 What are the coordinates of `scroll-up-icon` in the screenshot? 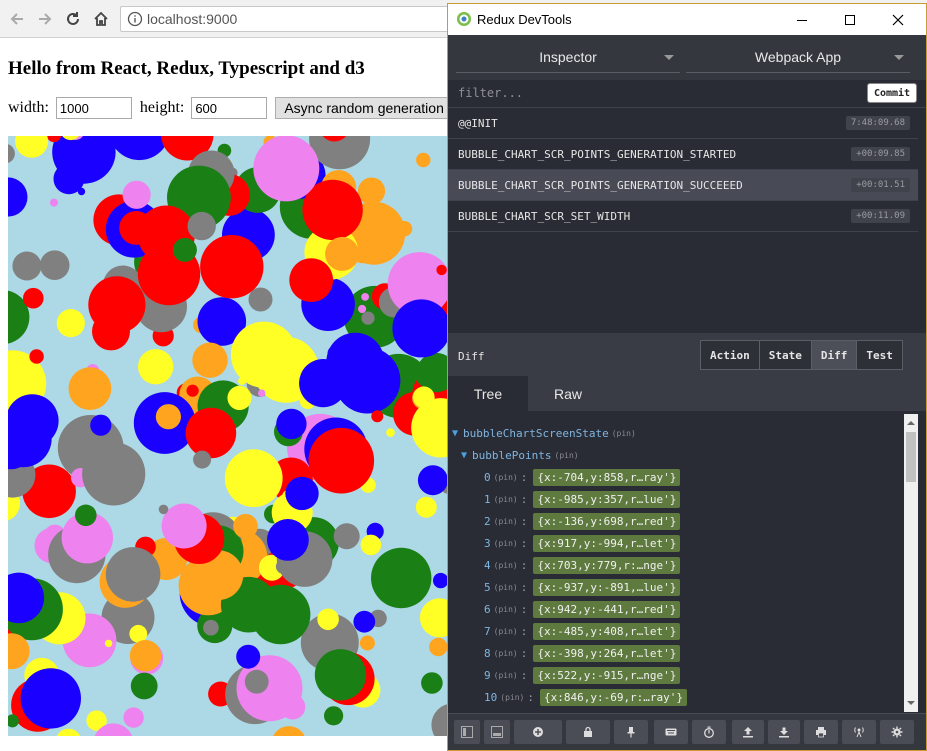 It's located at (911, 423).